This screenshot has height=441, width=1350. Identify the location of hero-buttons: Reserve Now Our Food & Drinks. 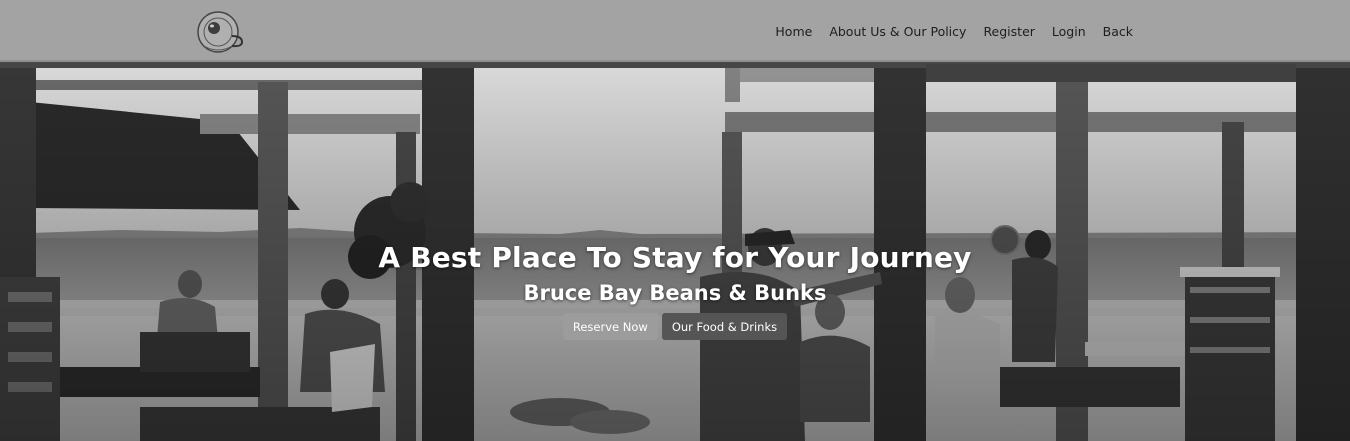
(675, 326).